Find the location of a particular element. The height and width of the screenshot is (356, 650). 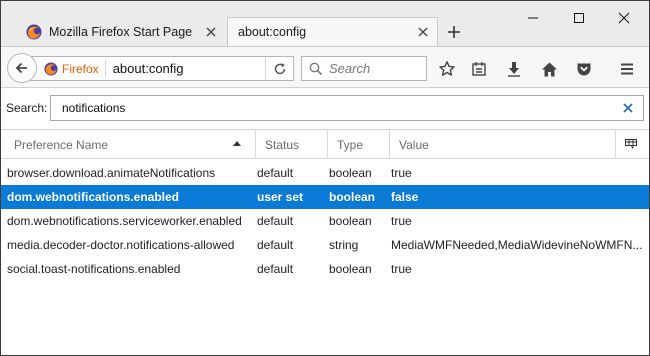

search-bar: Search is located at coordinates (364, 68).